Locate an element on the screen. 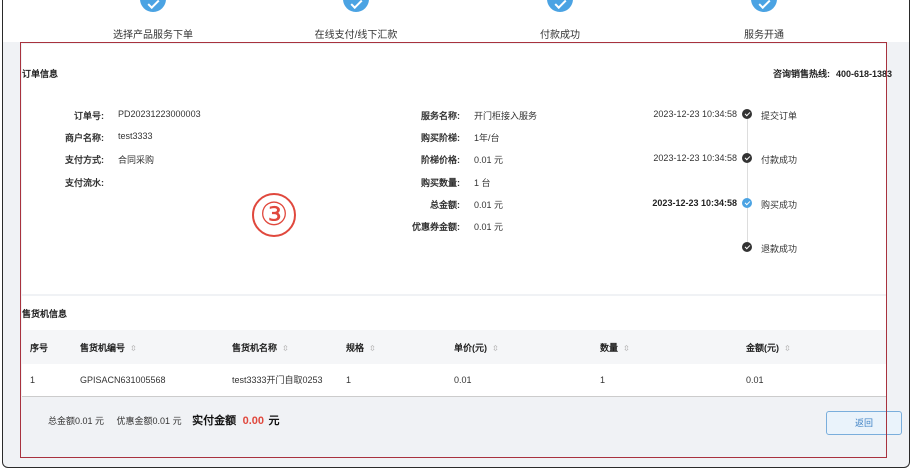 The height and width of the screenshot is (470, 912). step-label: 服务开通 is located at coordinates (764, 35).